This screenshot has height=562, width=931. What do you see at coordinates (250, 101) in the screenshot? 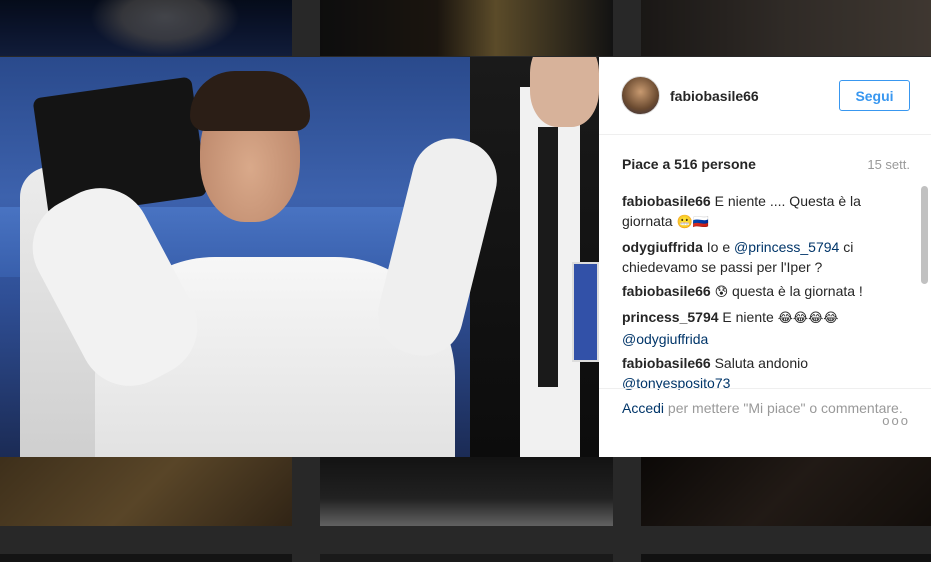
I see `athlete-hair` at bounding box center [250, 101].